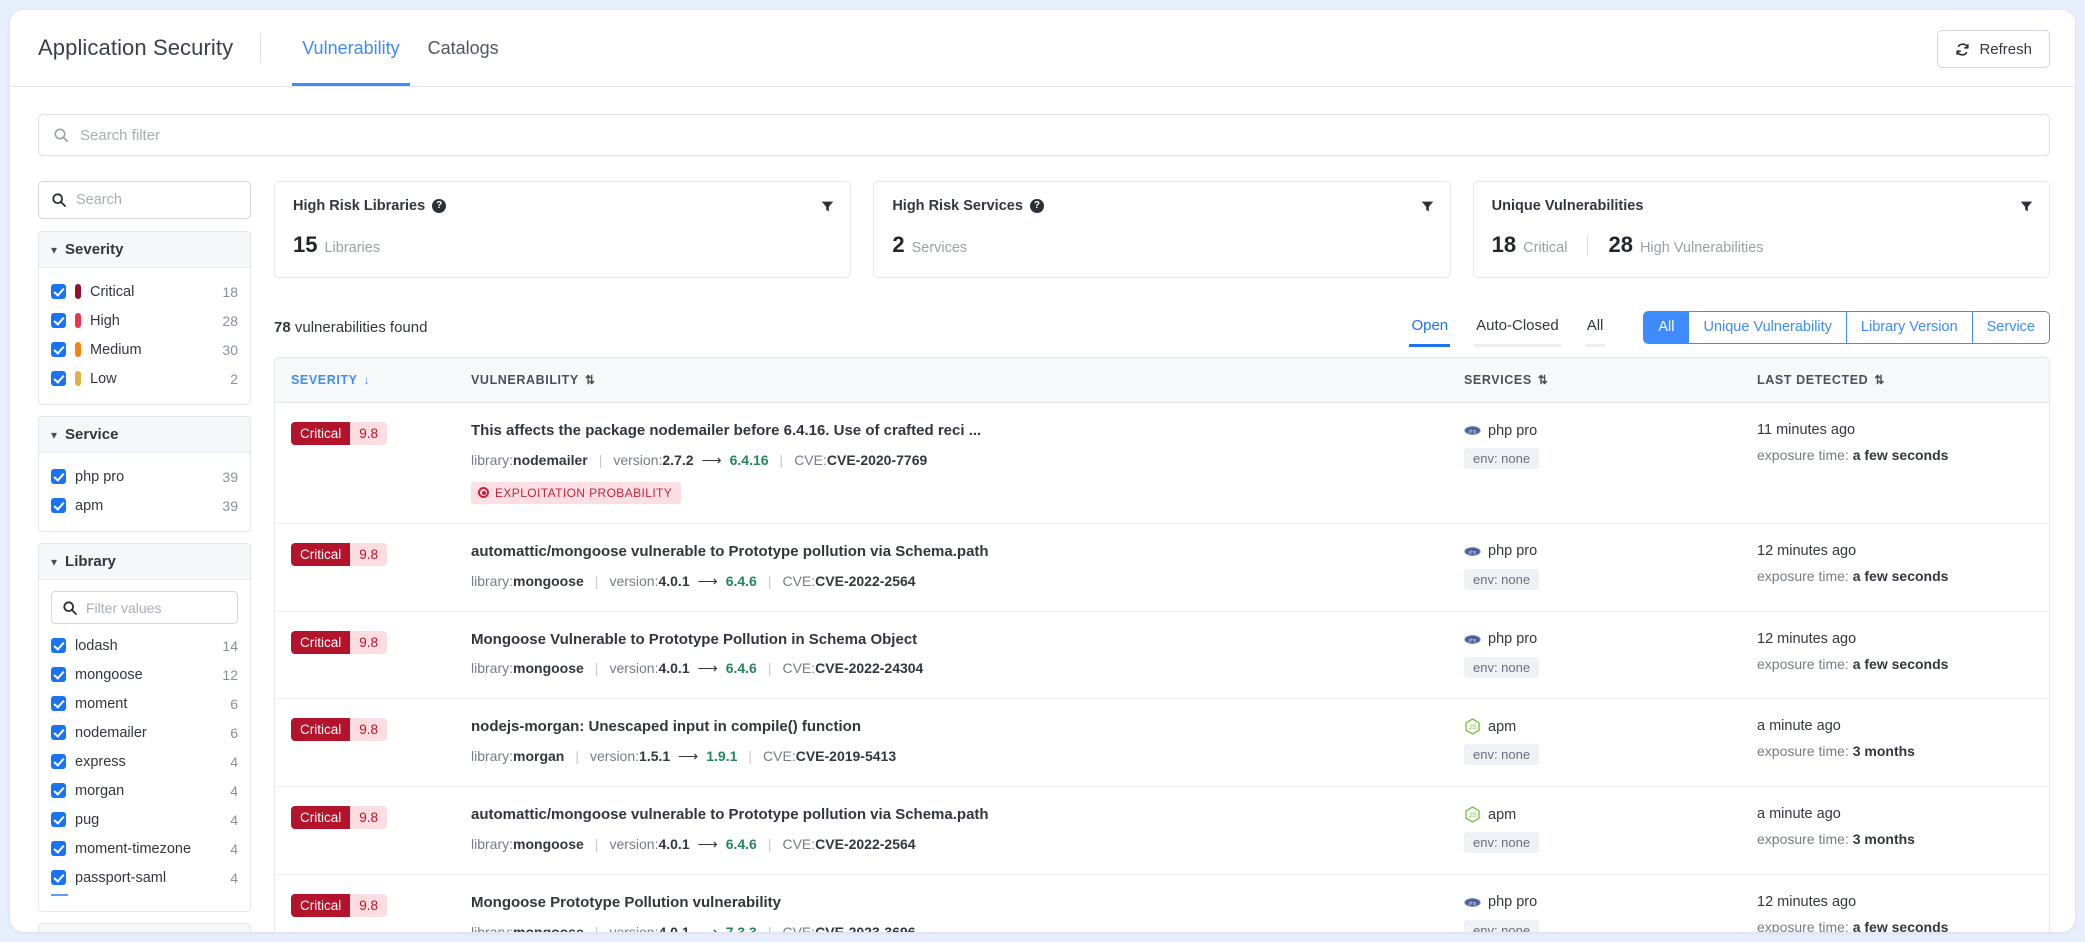 The image size is (2085, 942). I want to click on facet-item-label: Low, so click(103, 378).